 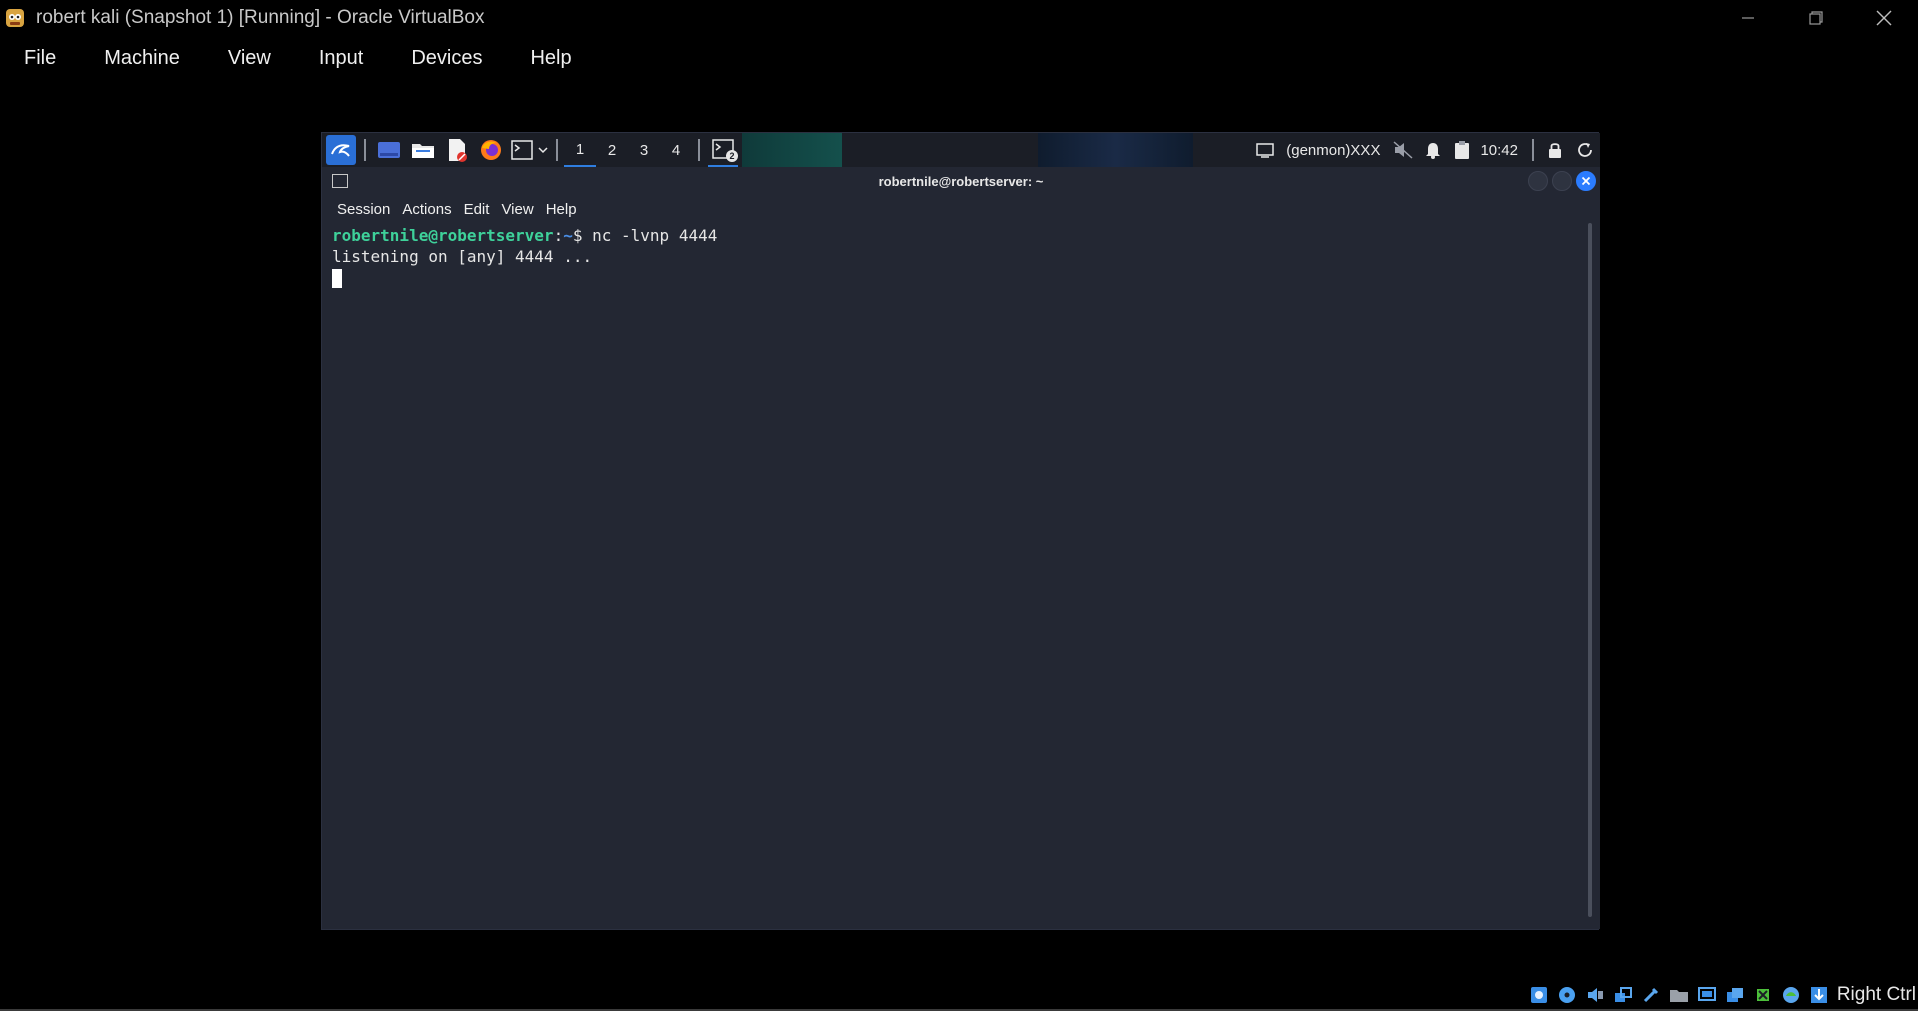 I want to click on shared-folders-icon, so click(x=1679, y=995).